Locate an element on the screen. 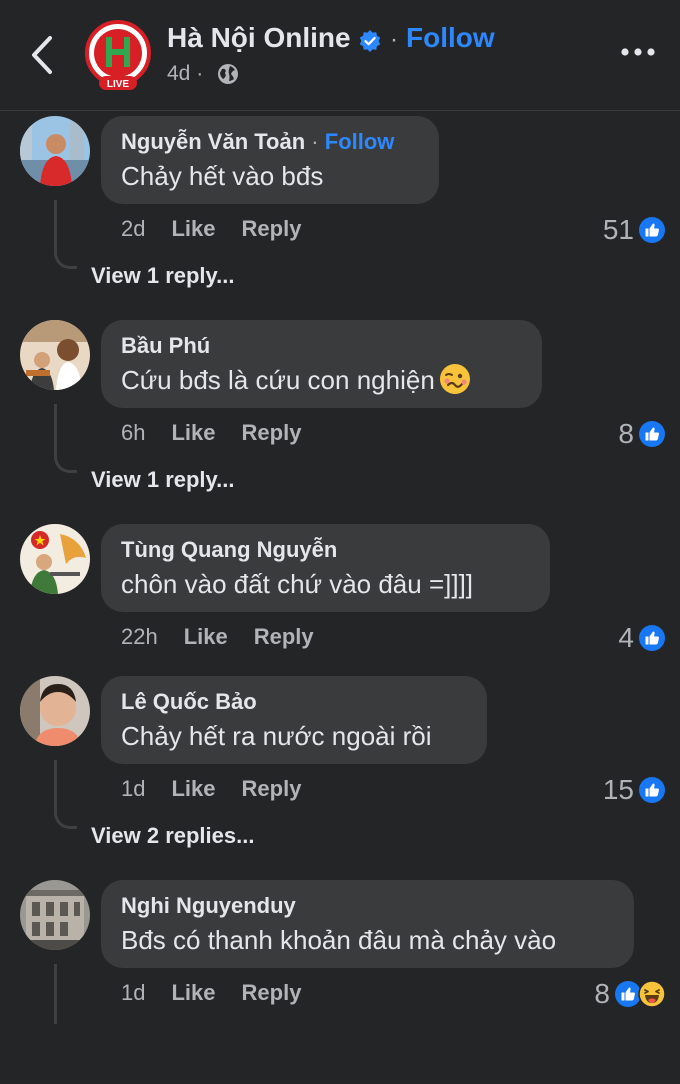  comment-text-line: Cứu bđs là cứu con nghiện is located at coordinates (321, 380).